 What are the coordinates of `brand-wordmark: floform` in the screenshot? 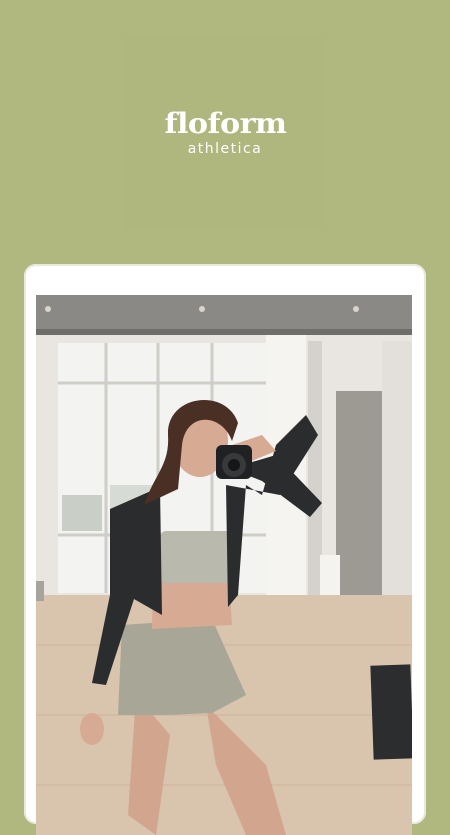 It's located at (225, 123).